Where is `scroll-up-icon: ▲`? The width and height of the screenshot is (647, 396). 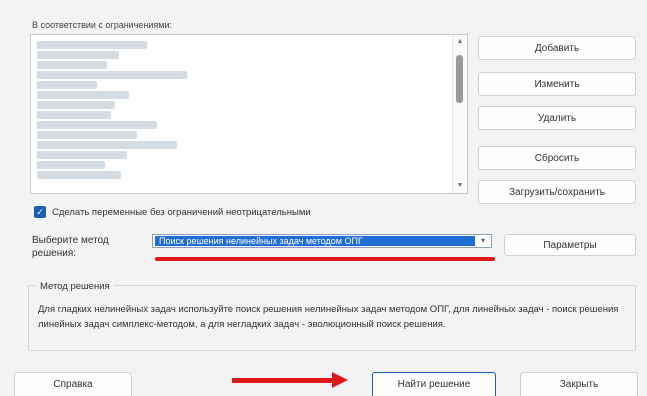
scroll-up-icon: ▲ is located at coordinates (460, 41).